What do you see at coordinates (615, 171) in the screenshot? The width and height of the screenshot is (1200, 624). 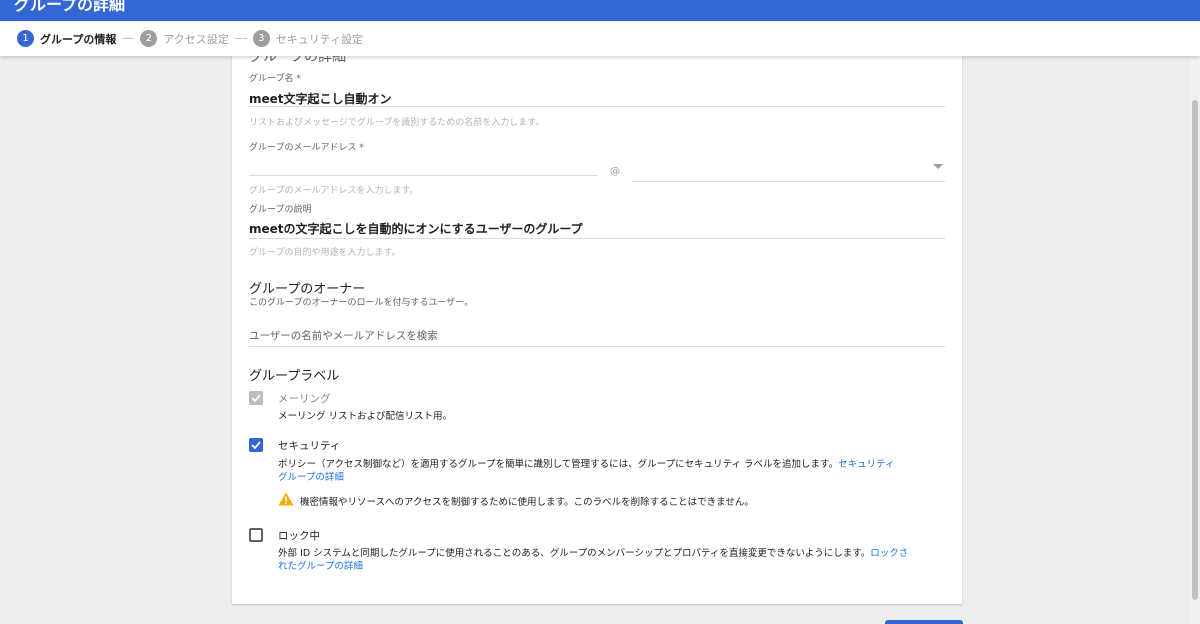 I see `at-sign: @` at bounding box center [615, 171].